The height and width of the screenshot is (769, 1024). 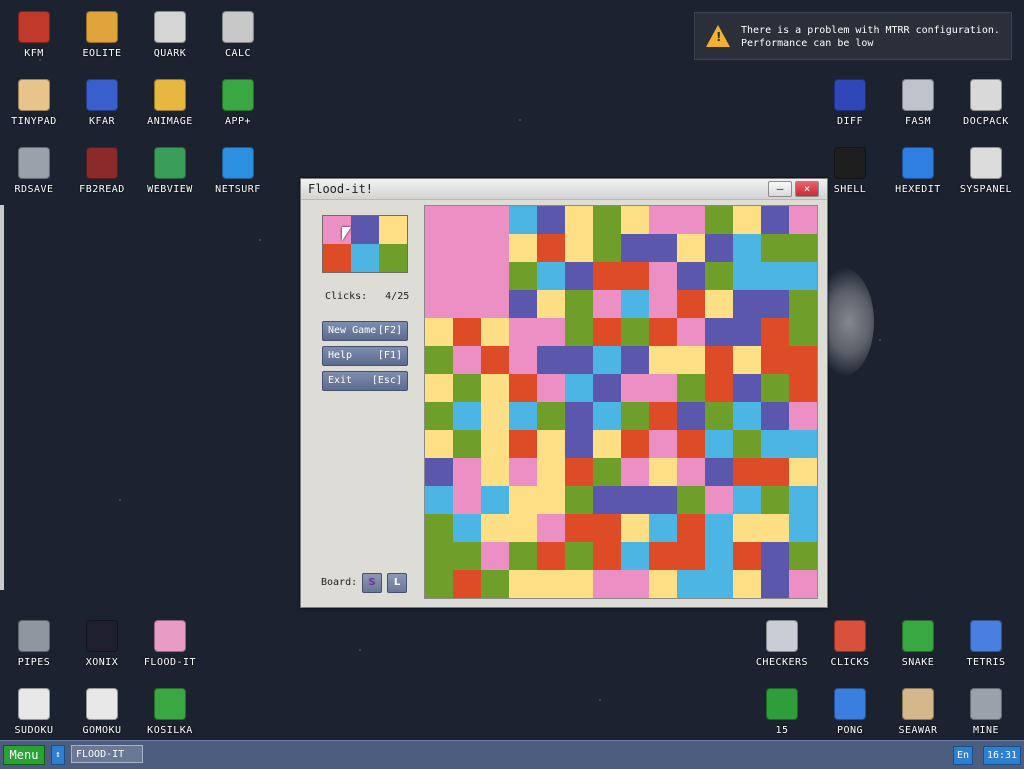 I want to click on window-titlebar: Flood-it! – ×, so click(x=564, y=189).